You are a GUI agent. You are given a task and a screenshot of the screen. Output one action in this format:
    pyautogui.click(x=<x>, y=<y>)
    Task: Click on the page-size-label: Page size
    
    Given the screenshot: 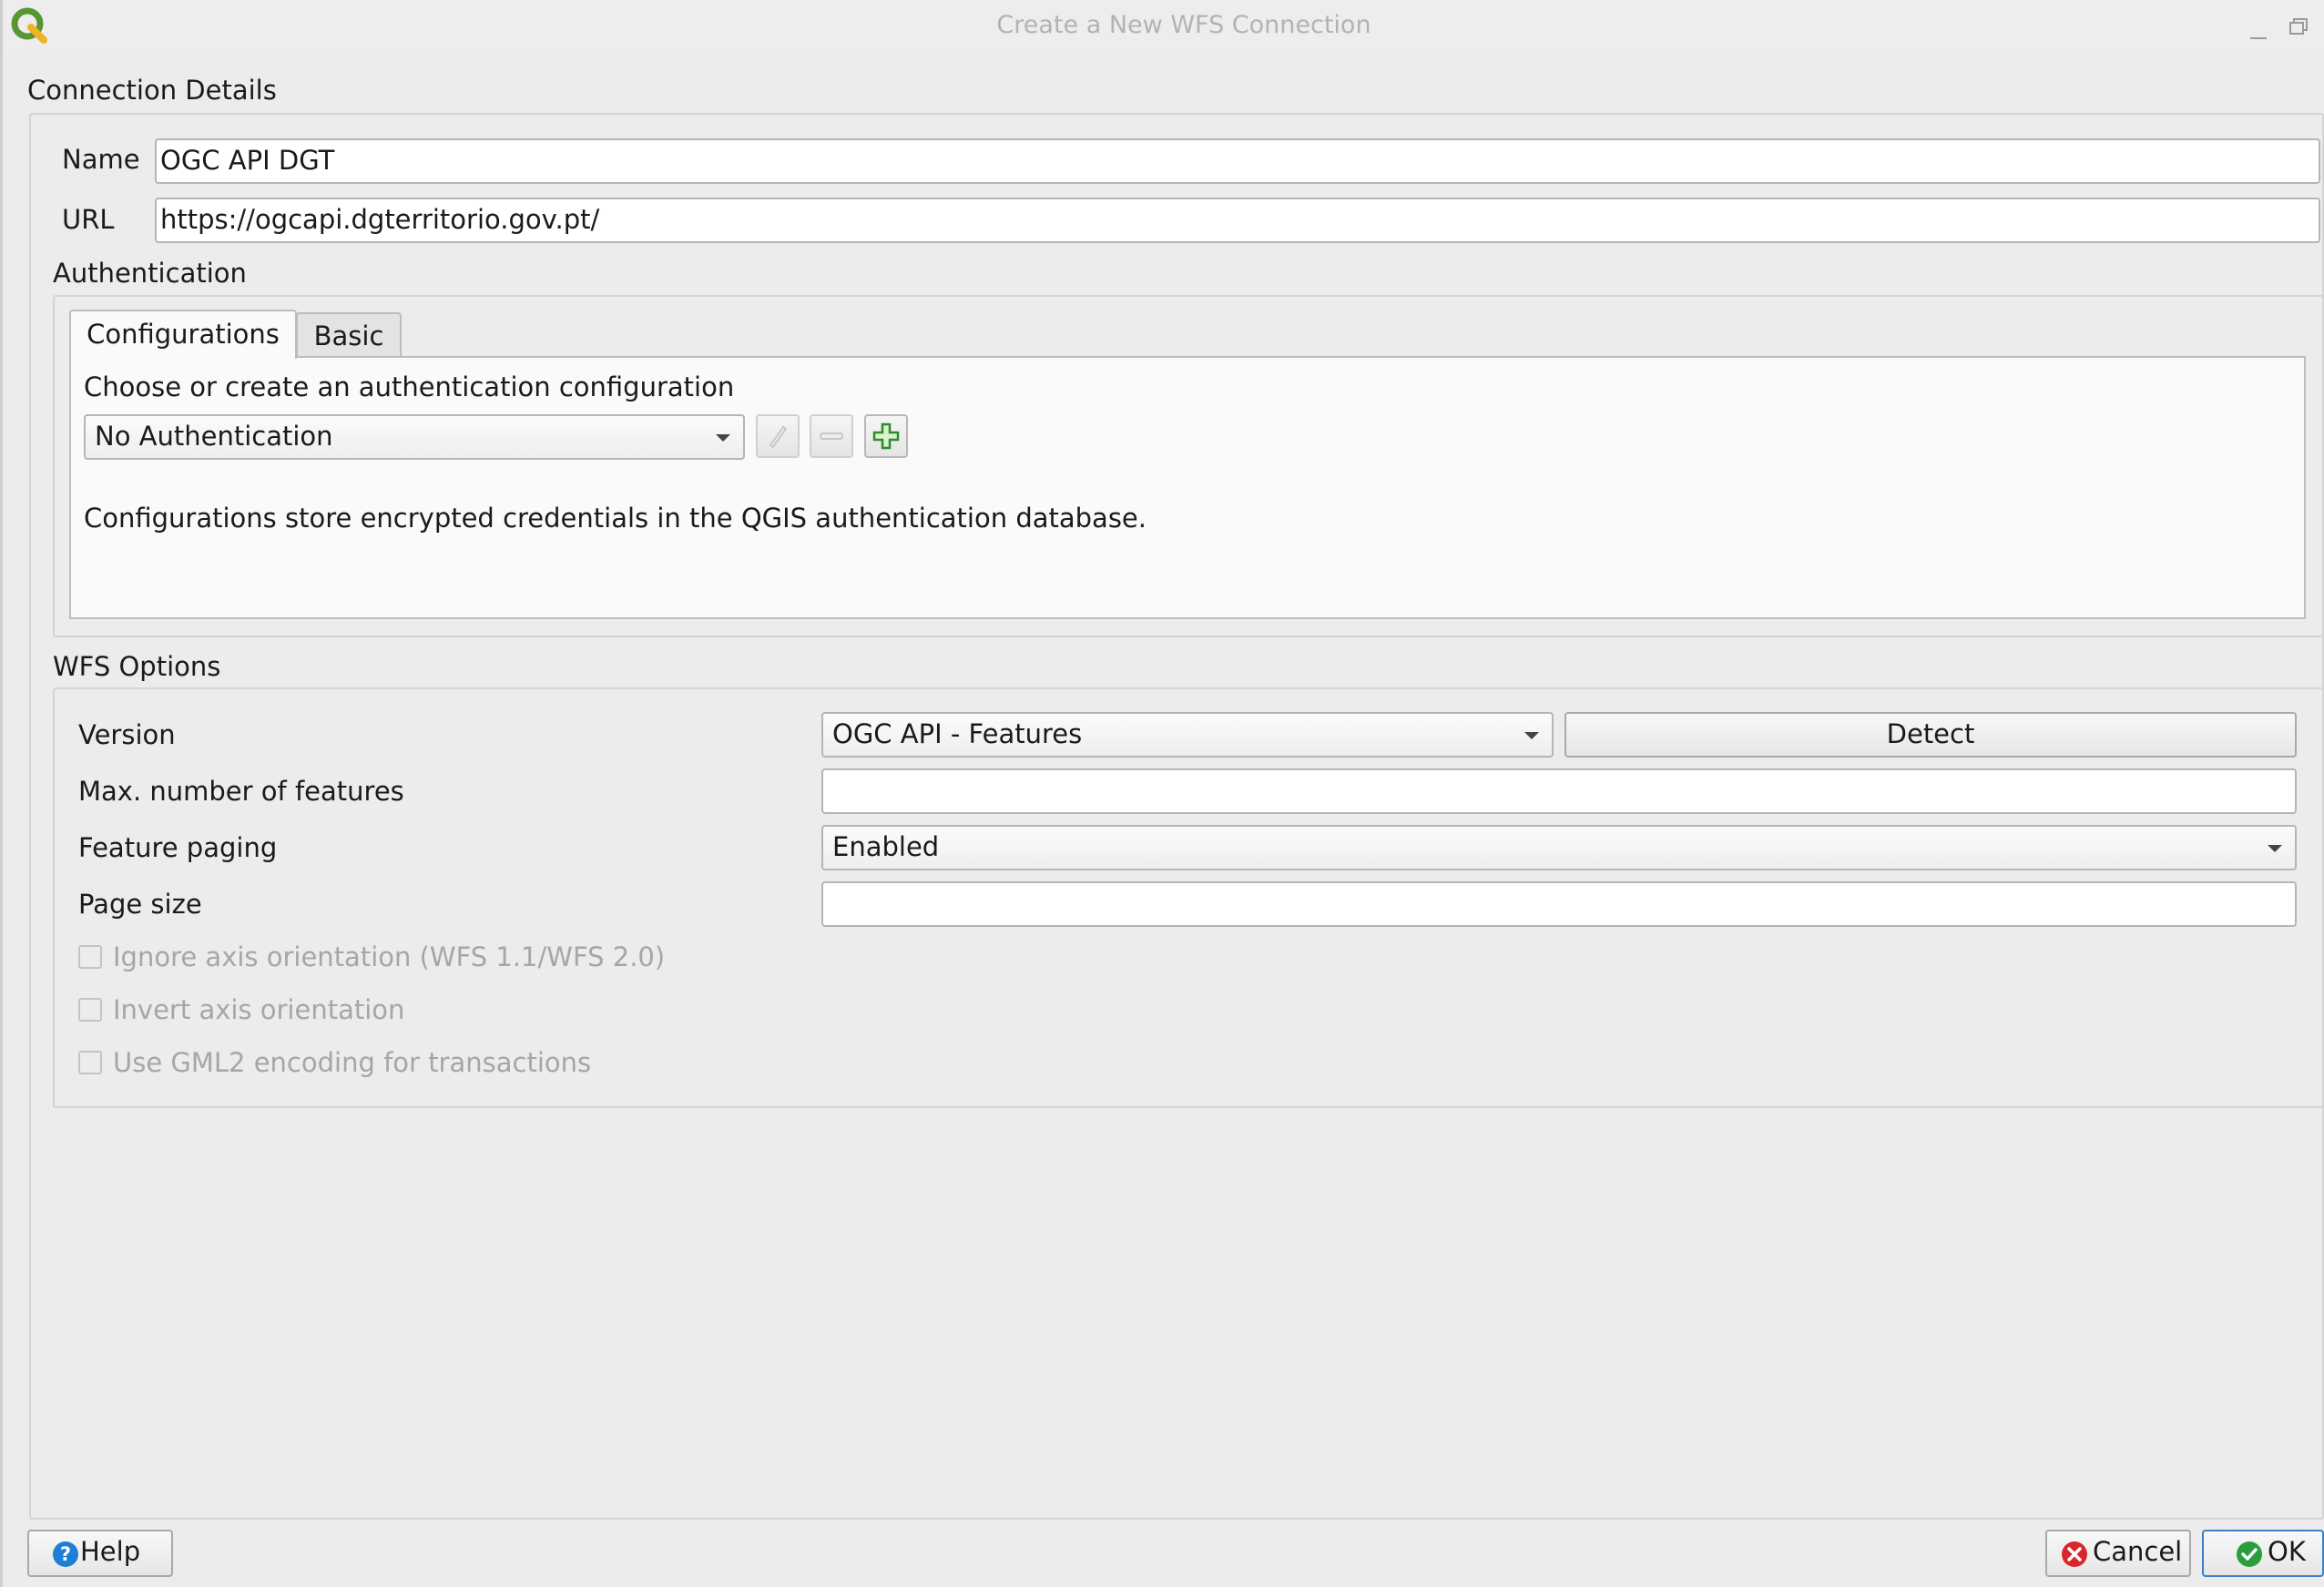 What is the action you would take?
    pyautogui.click(x=140, y=905)
    